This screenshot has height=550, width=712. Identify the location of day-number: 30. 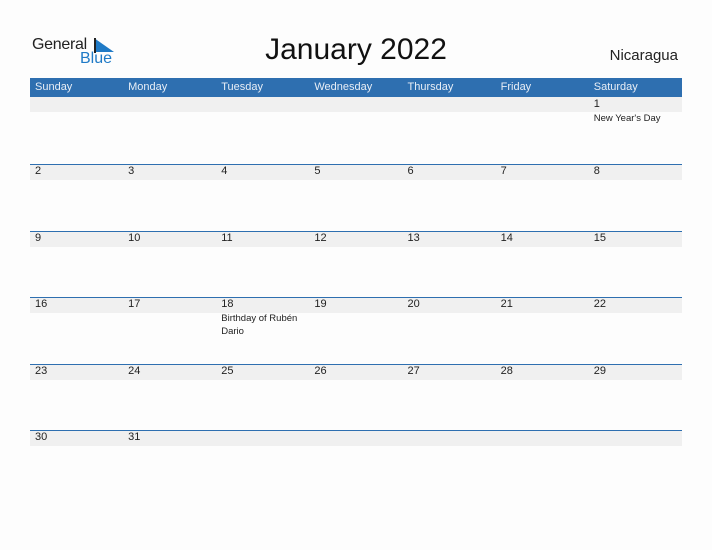
(41, 437).